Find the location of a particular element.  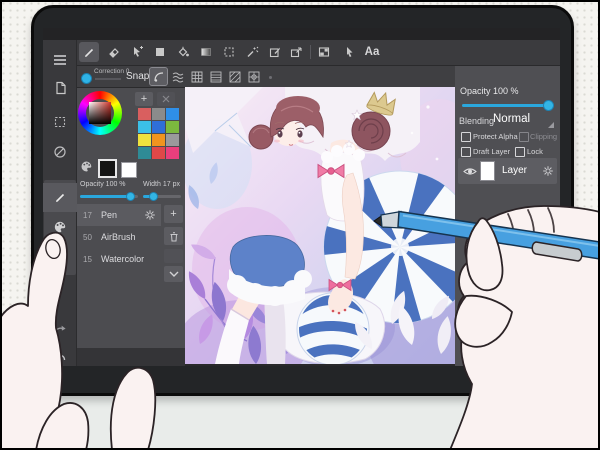

pointer-icon is located at coordinates (350, 52).